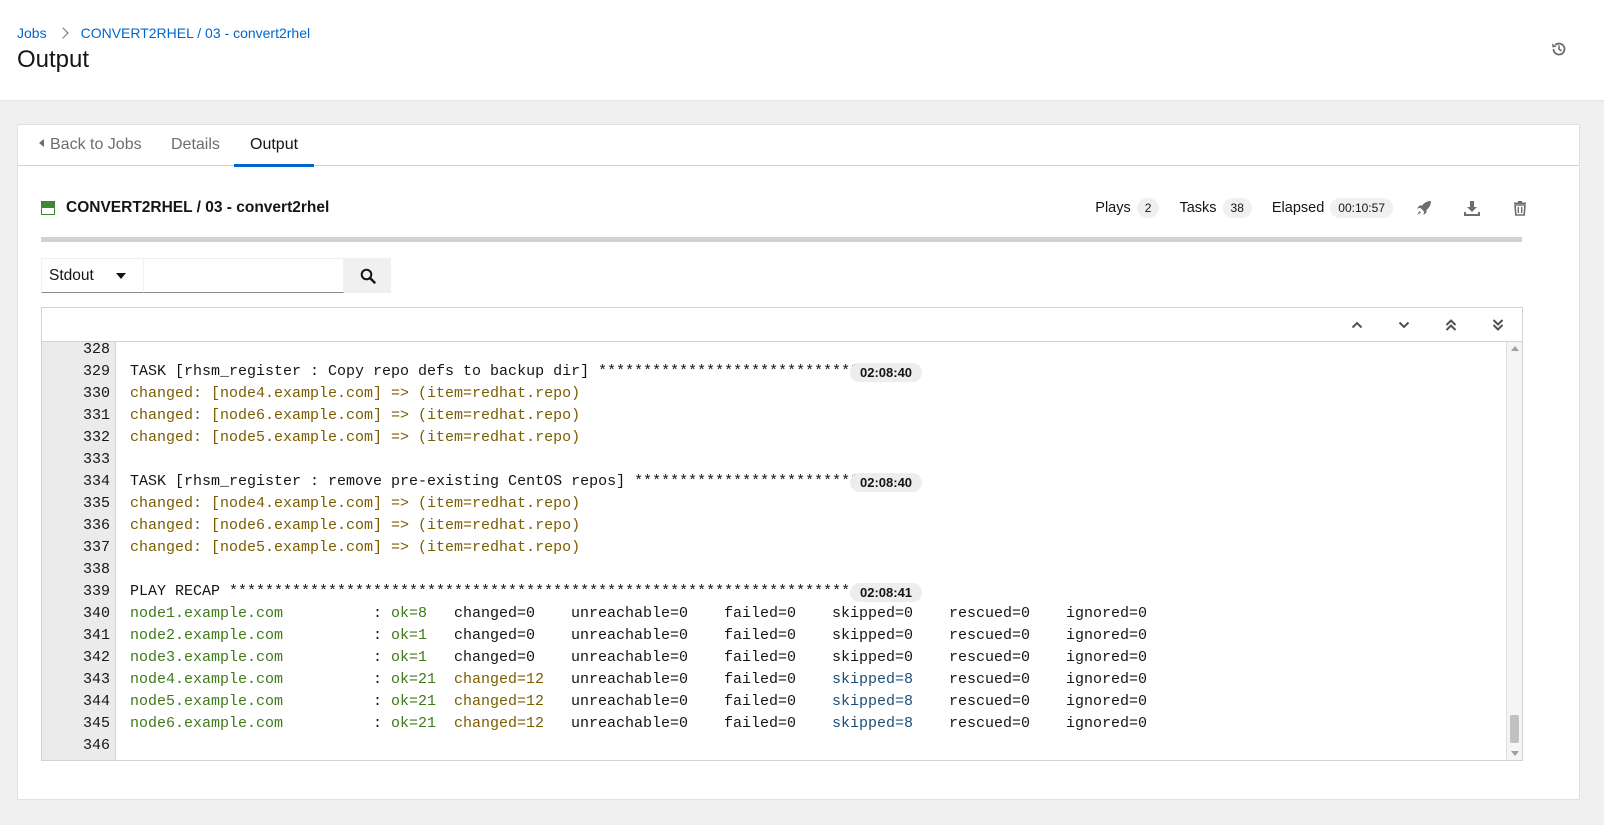 The height and width of the screenshot is (825, 1604). Describe the element at coordinates (774, 746) in the screenshot. I see `output-line: 346` at that location.